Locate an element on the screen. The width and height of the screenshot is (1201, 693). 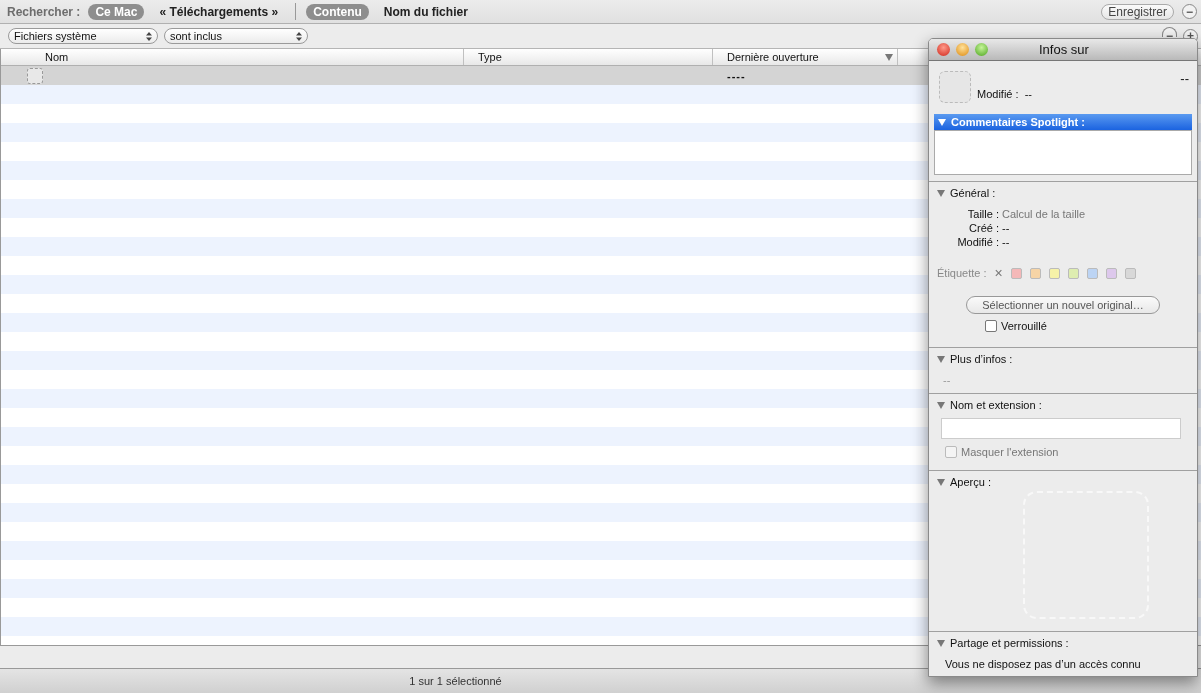
section-header: Nom et extension : is located at coordinates (1063, 405).